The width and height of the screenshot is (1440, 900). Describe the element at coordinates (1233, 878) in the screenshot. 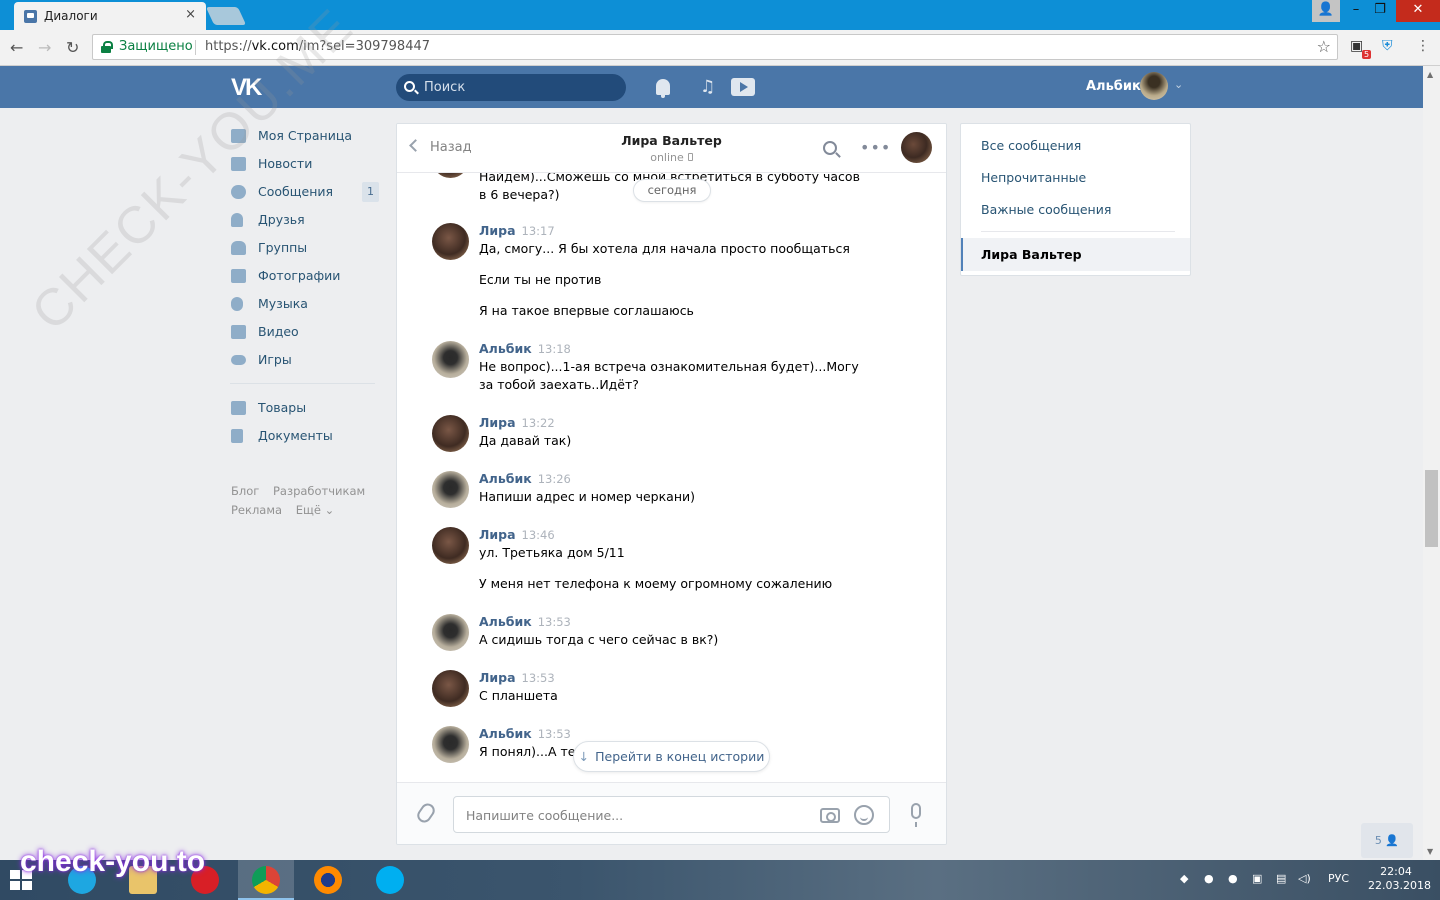

I see `tray-skype-icon: ●` at that location.